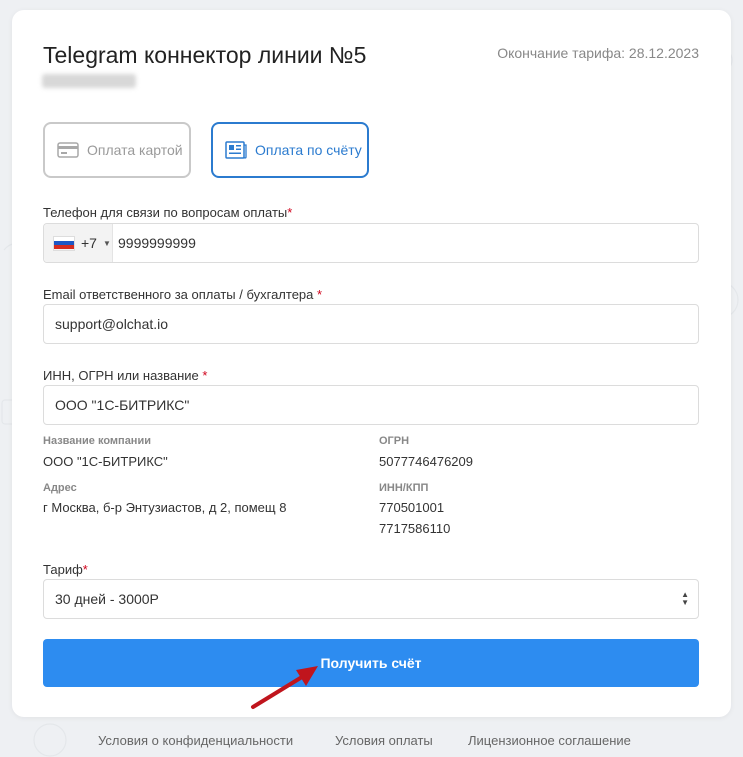 The width and height of the screenshot is (743, 757). Describe the element at coordinates (394, 441) in the screenshot. I see `ogrn-label: ОГРН` at that location.